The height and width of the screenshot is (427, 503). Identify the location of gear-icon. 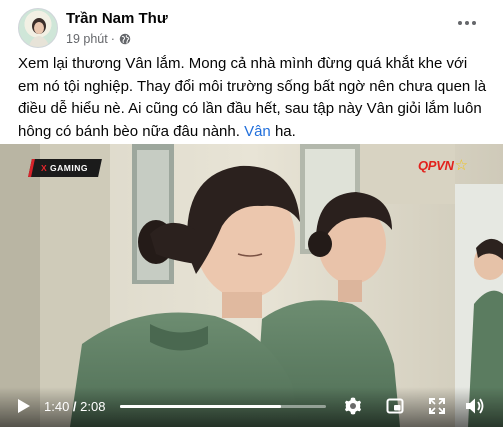
(353, 406).